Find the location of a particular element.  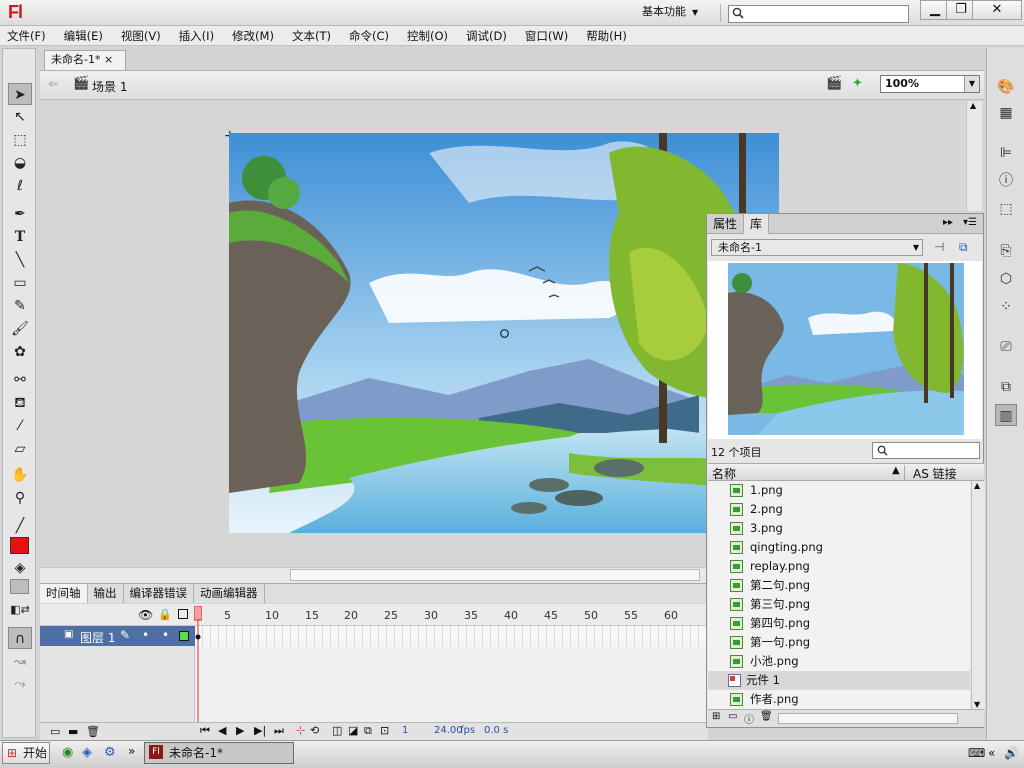

tray-expand-icon: « is located at coordinates (991, 753).